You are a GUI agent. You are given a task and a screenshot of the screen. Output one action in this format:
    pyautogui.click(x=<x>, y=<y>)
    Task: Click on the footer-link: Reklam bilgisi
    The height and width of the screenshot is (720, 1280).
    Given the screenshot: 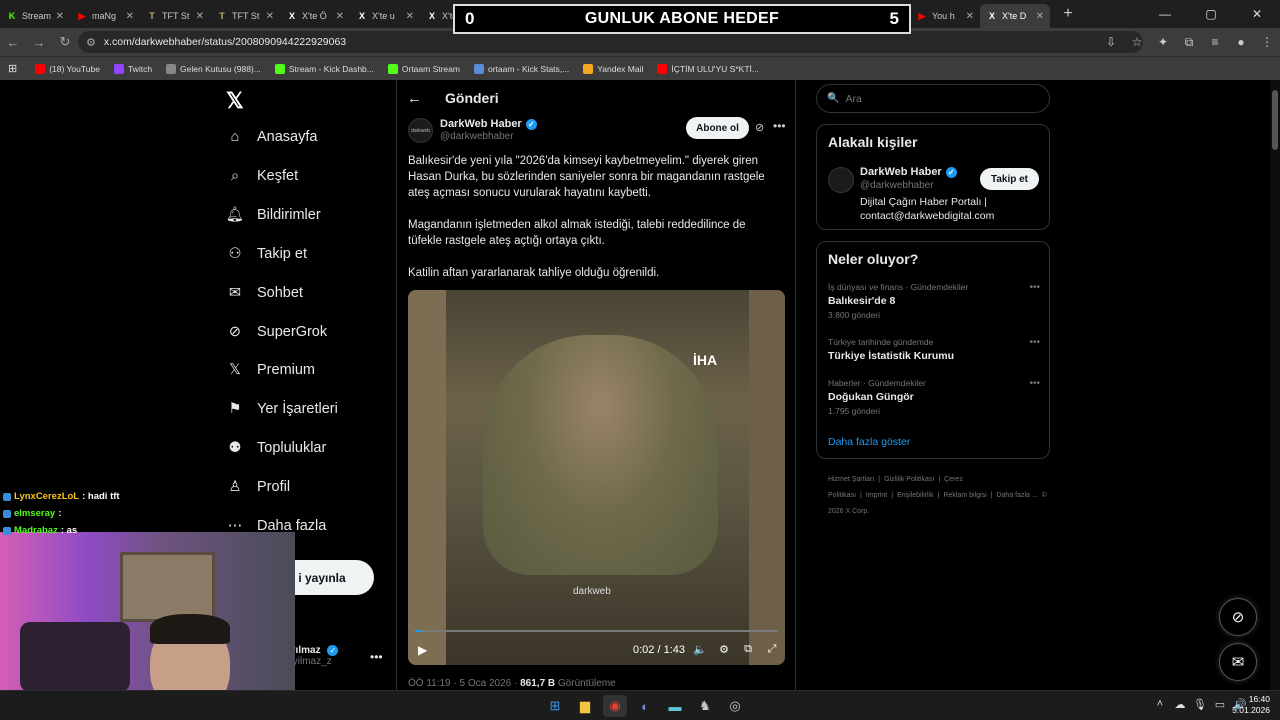 What is the action you would take?
    pyautogui.click(x=964, y=495)
    